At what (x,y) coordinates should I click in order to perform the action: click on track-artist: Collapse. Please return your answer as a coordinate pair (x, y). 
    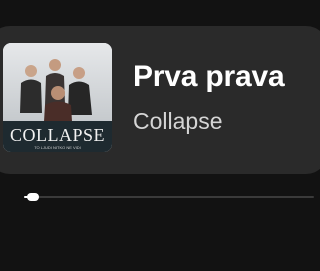
    Looking at the image, I should click on (178, 121).